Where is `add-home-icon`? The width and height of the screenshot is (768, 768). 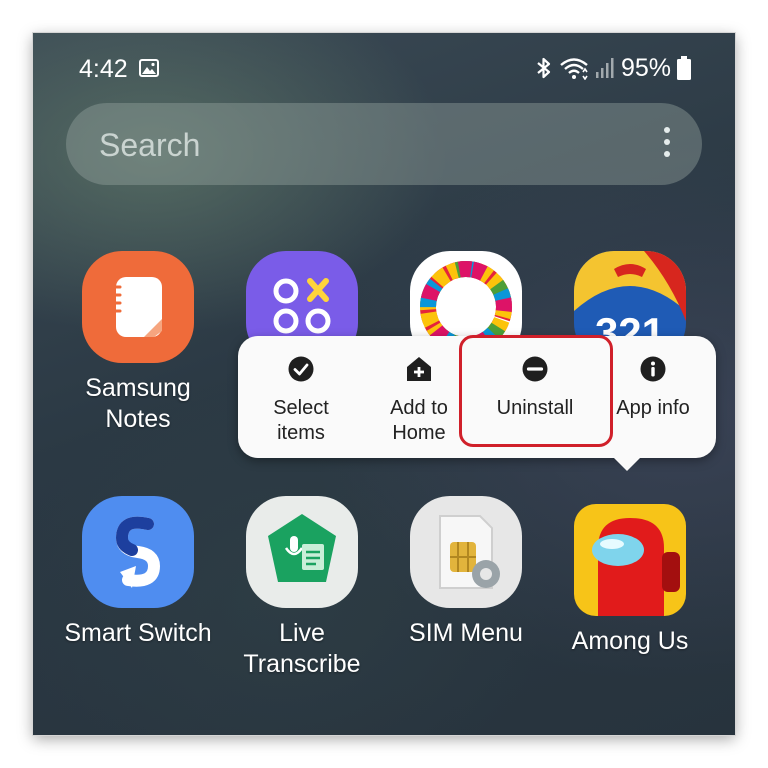
add-home-icon is located at coordinates (419, 369).